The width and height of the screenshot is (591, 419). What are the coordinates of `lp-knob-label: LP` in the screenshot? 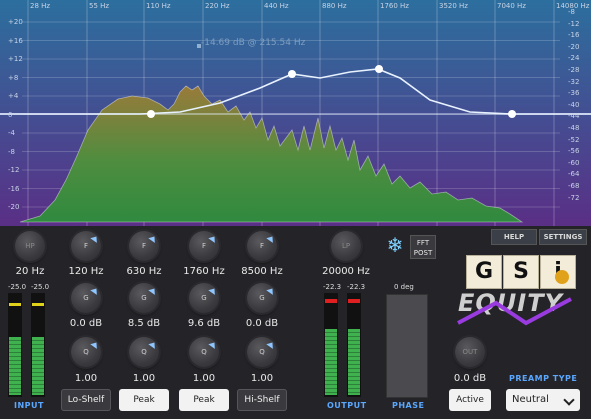 It's located at (346, 246).